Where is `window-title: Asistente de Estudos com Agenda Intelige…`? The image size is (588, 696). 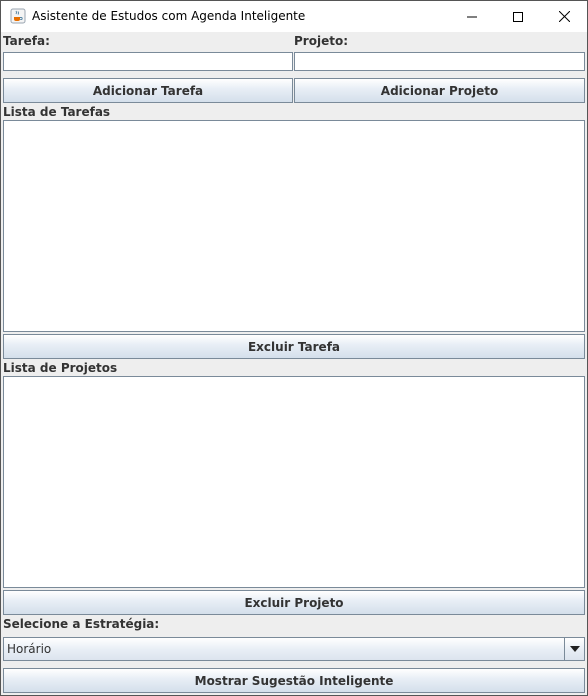
window-title: Asistente de Estudos com Agenda Intelige… is located at coordinates (169, 16).